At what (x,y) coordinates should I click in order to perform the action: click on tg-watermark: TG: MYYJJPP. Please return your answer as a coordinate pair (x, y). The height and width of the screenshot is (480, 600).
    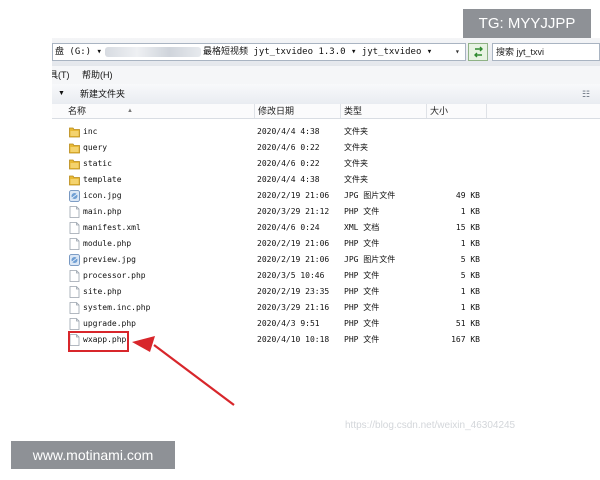
    Looking at the image, I should click on (527, 23).